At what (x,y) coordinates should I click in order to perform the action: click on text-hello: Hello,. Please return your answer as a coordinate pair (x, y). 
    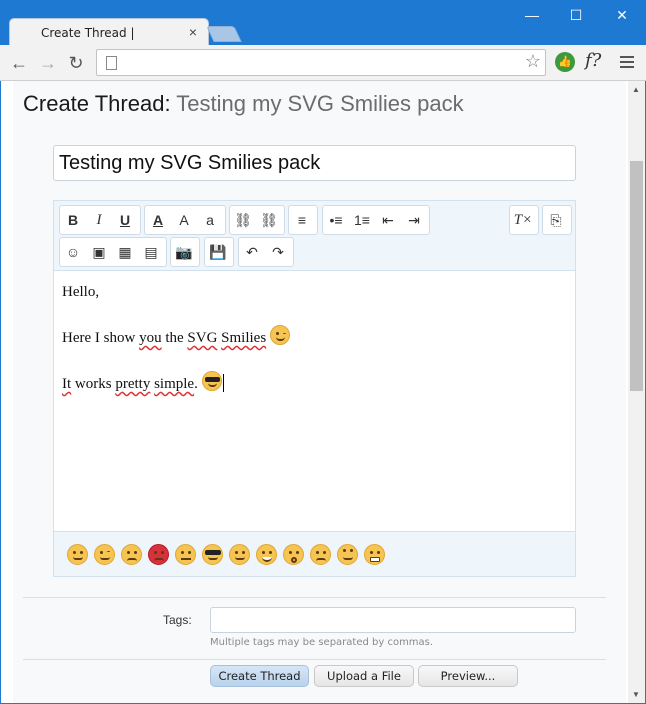
    Looking at the image, I should click on (81, 292).